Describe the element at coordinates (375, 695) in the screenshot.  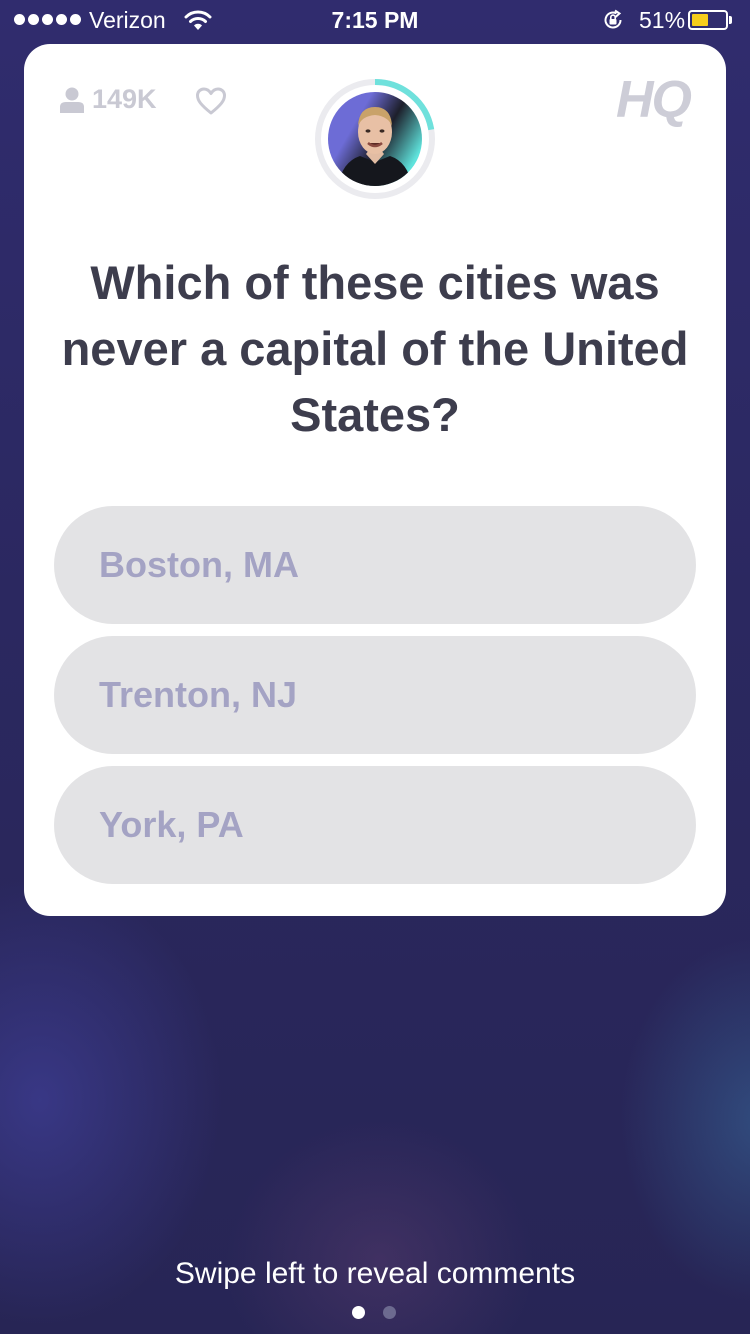
I see `answer-option-2: Trenton, NJ` at that location.